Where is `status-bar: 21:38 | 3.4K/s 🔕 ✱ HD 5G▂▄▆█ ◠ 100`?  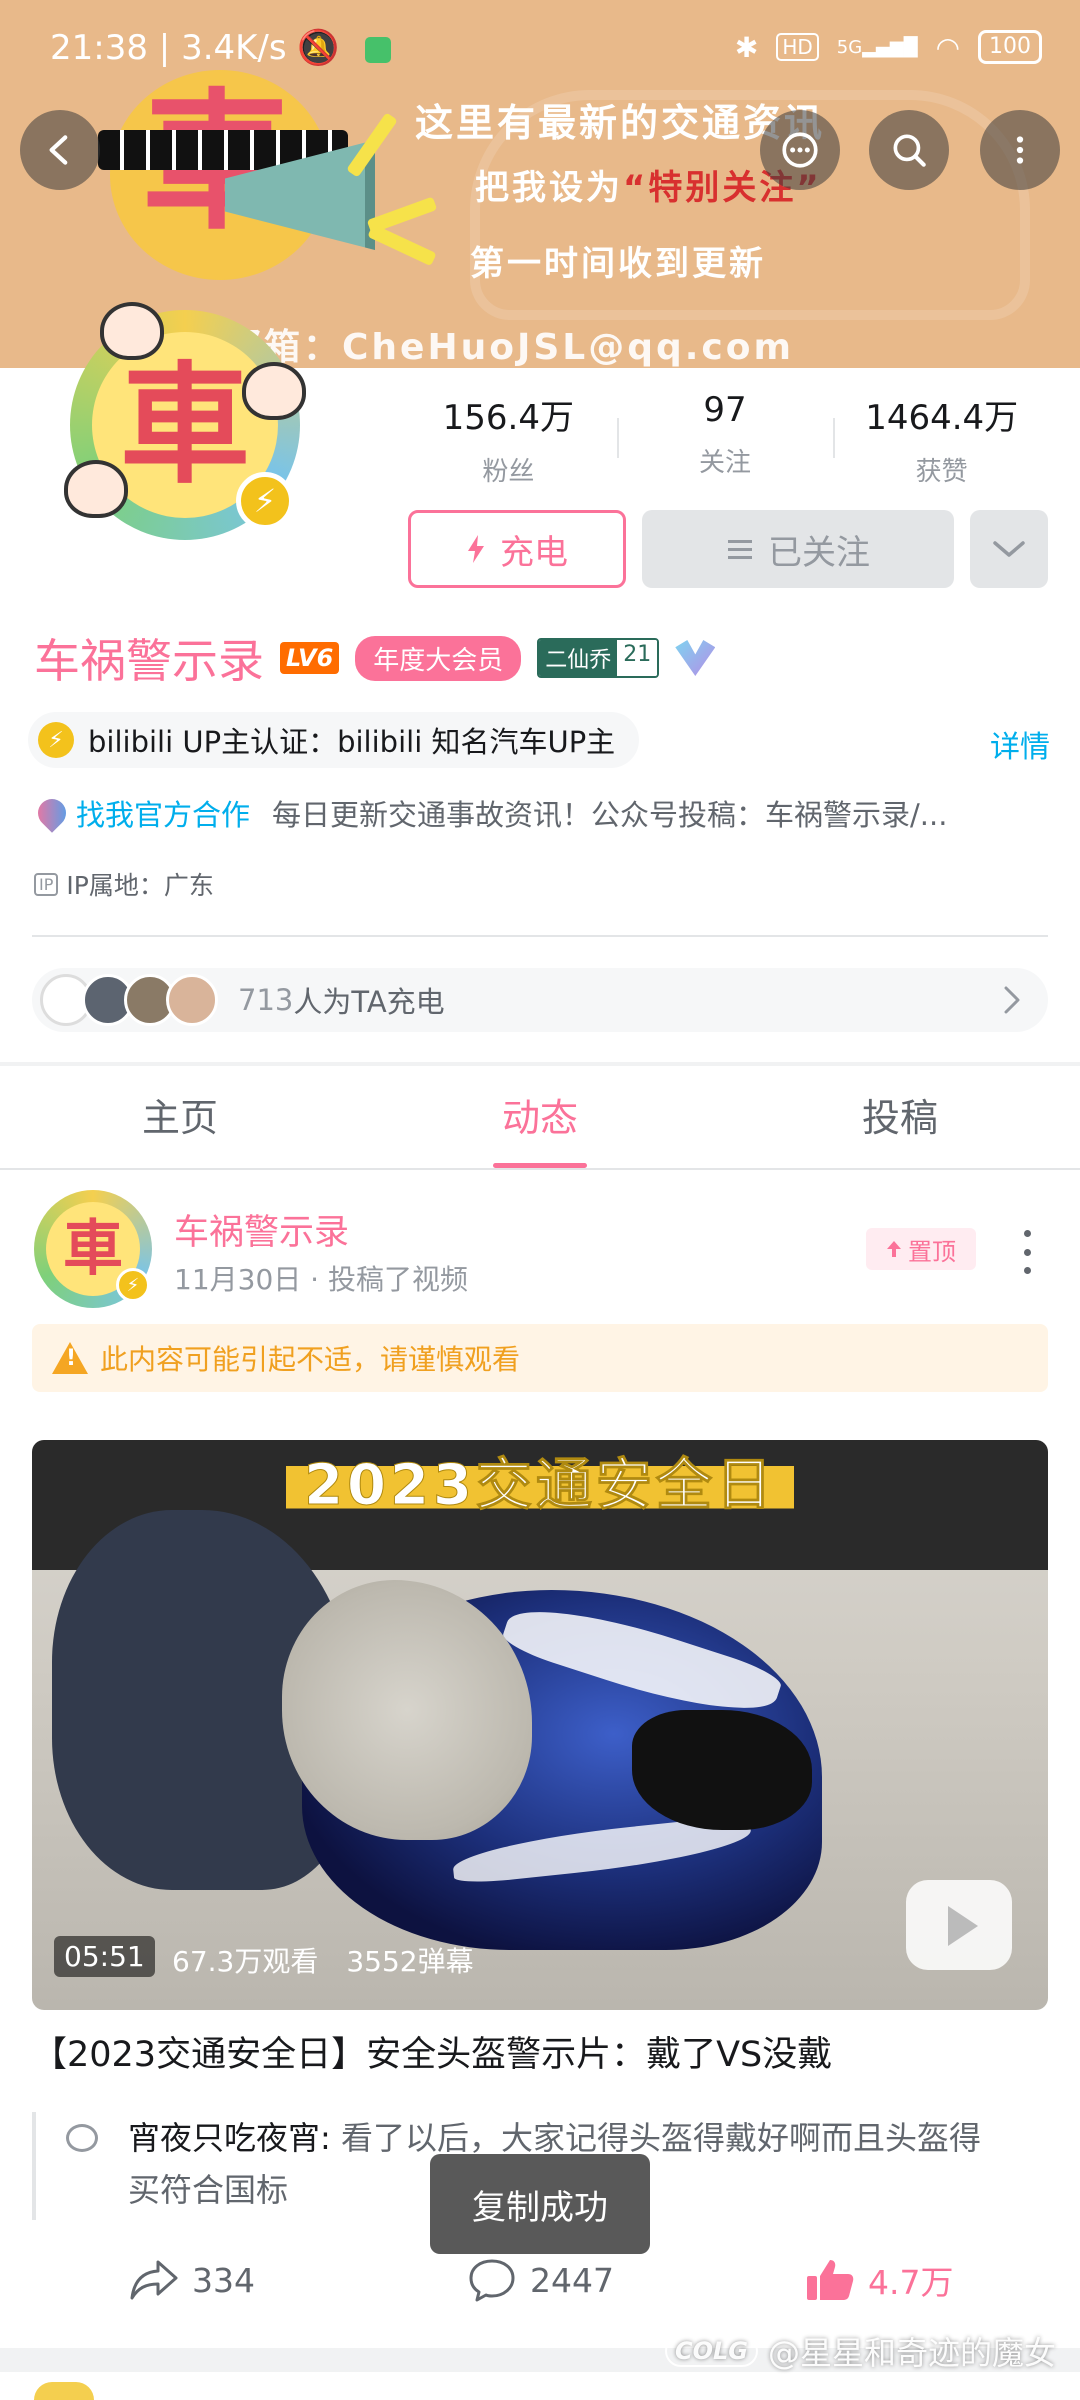
status-bar: 21:38 | 3.4K/s 🔕 ✱ HD 5G▂▄▆█ ◠ 100 is located at coordinates (540, 50).